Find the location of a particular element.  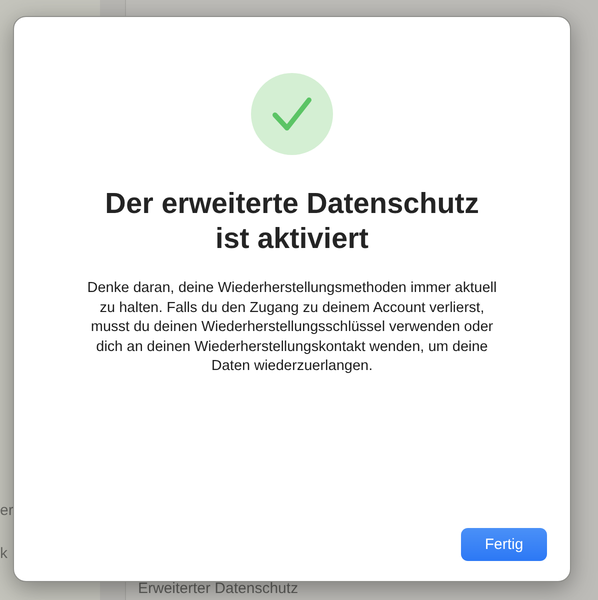

dialog-message: Denke daran, deine Wiederherstellungsmethoden immer aktuell zu halten. Falls du den Zugang zu deinem Account verlierst, musst du deinen Wiederherstellungsschlüssel verwenden oder dich an deinen Wiederherstellungskontakt wenden, um deine Daten wiederzuerlangen. is located at coordinates (292, 327).